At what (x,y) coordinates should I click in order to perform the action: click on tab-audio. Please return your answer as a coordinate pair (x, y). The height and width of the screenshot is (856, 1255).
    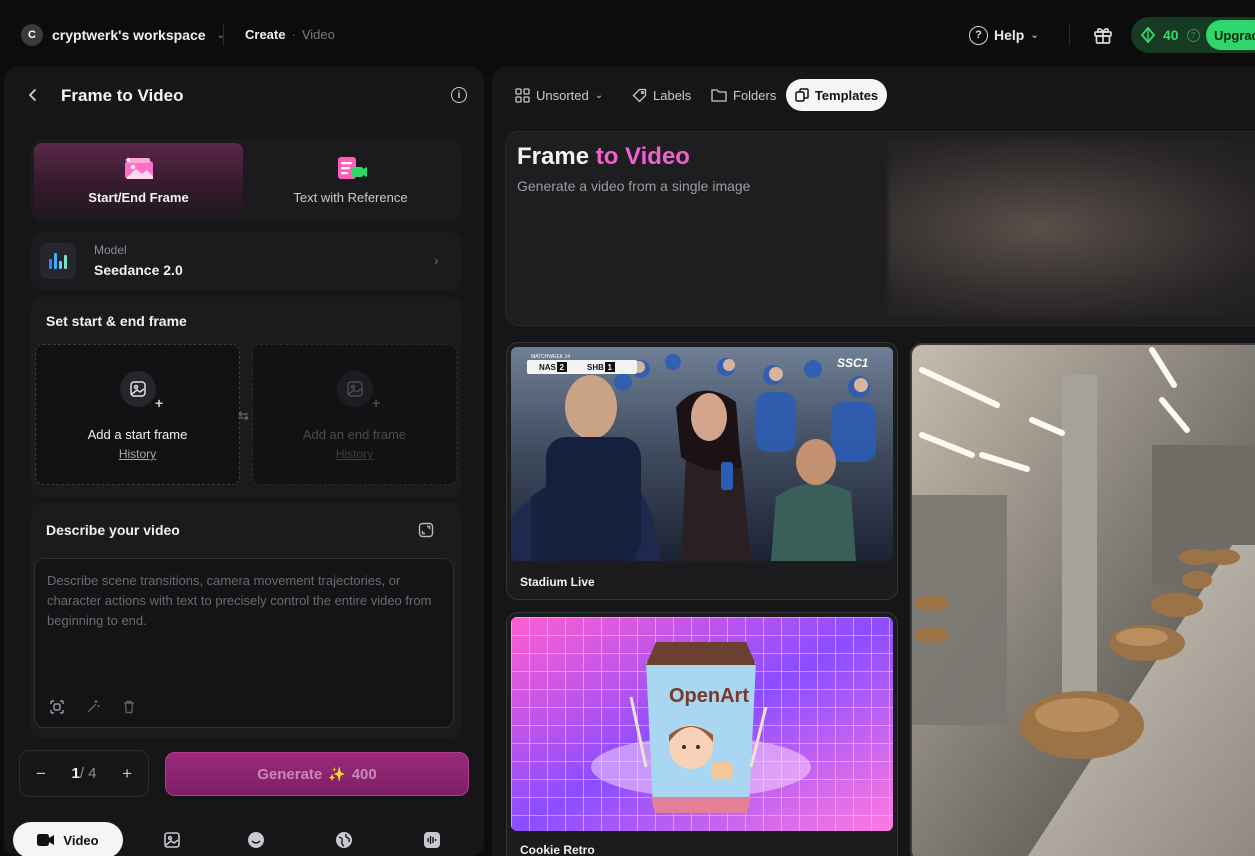
    Looking at the image, I should click on (432, 839).